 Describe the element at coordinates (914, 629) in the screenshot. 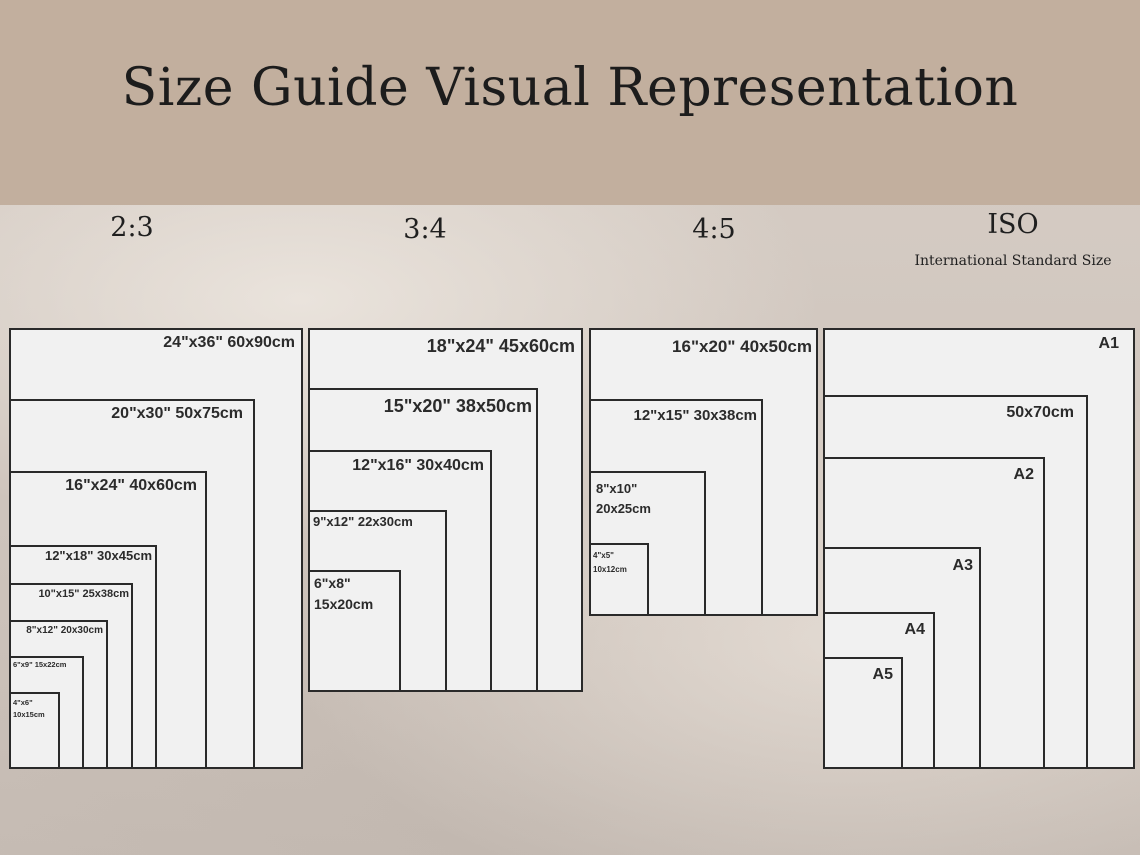

I see `size-label: A4` at that location.